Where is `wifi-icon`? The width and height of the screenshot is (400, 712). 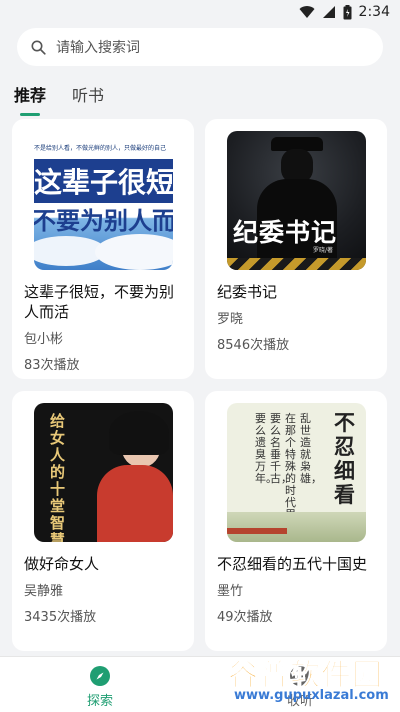
wifi-icon is located at coordinates (307, 12).